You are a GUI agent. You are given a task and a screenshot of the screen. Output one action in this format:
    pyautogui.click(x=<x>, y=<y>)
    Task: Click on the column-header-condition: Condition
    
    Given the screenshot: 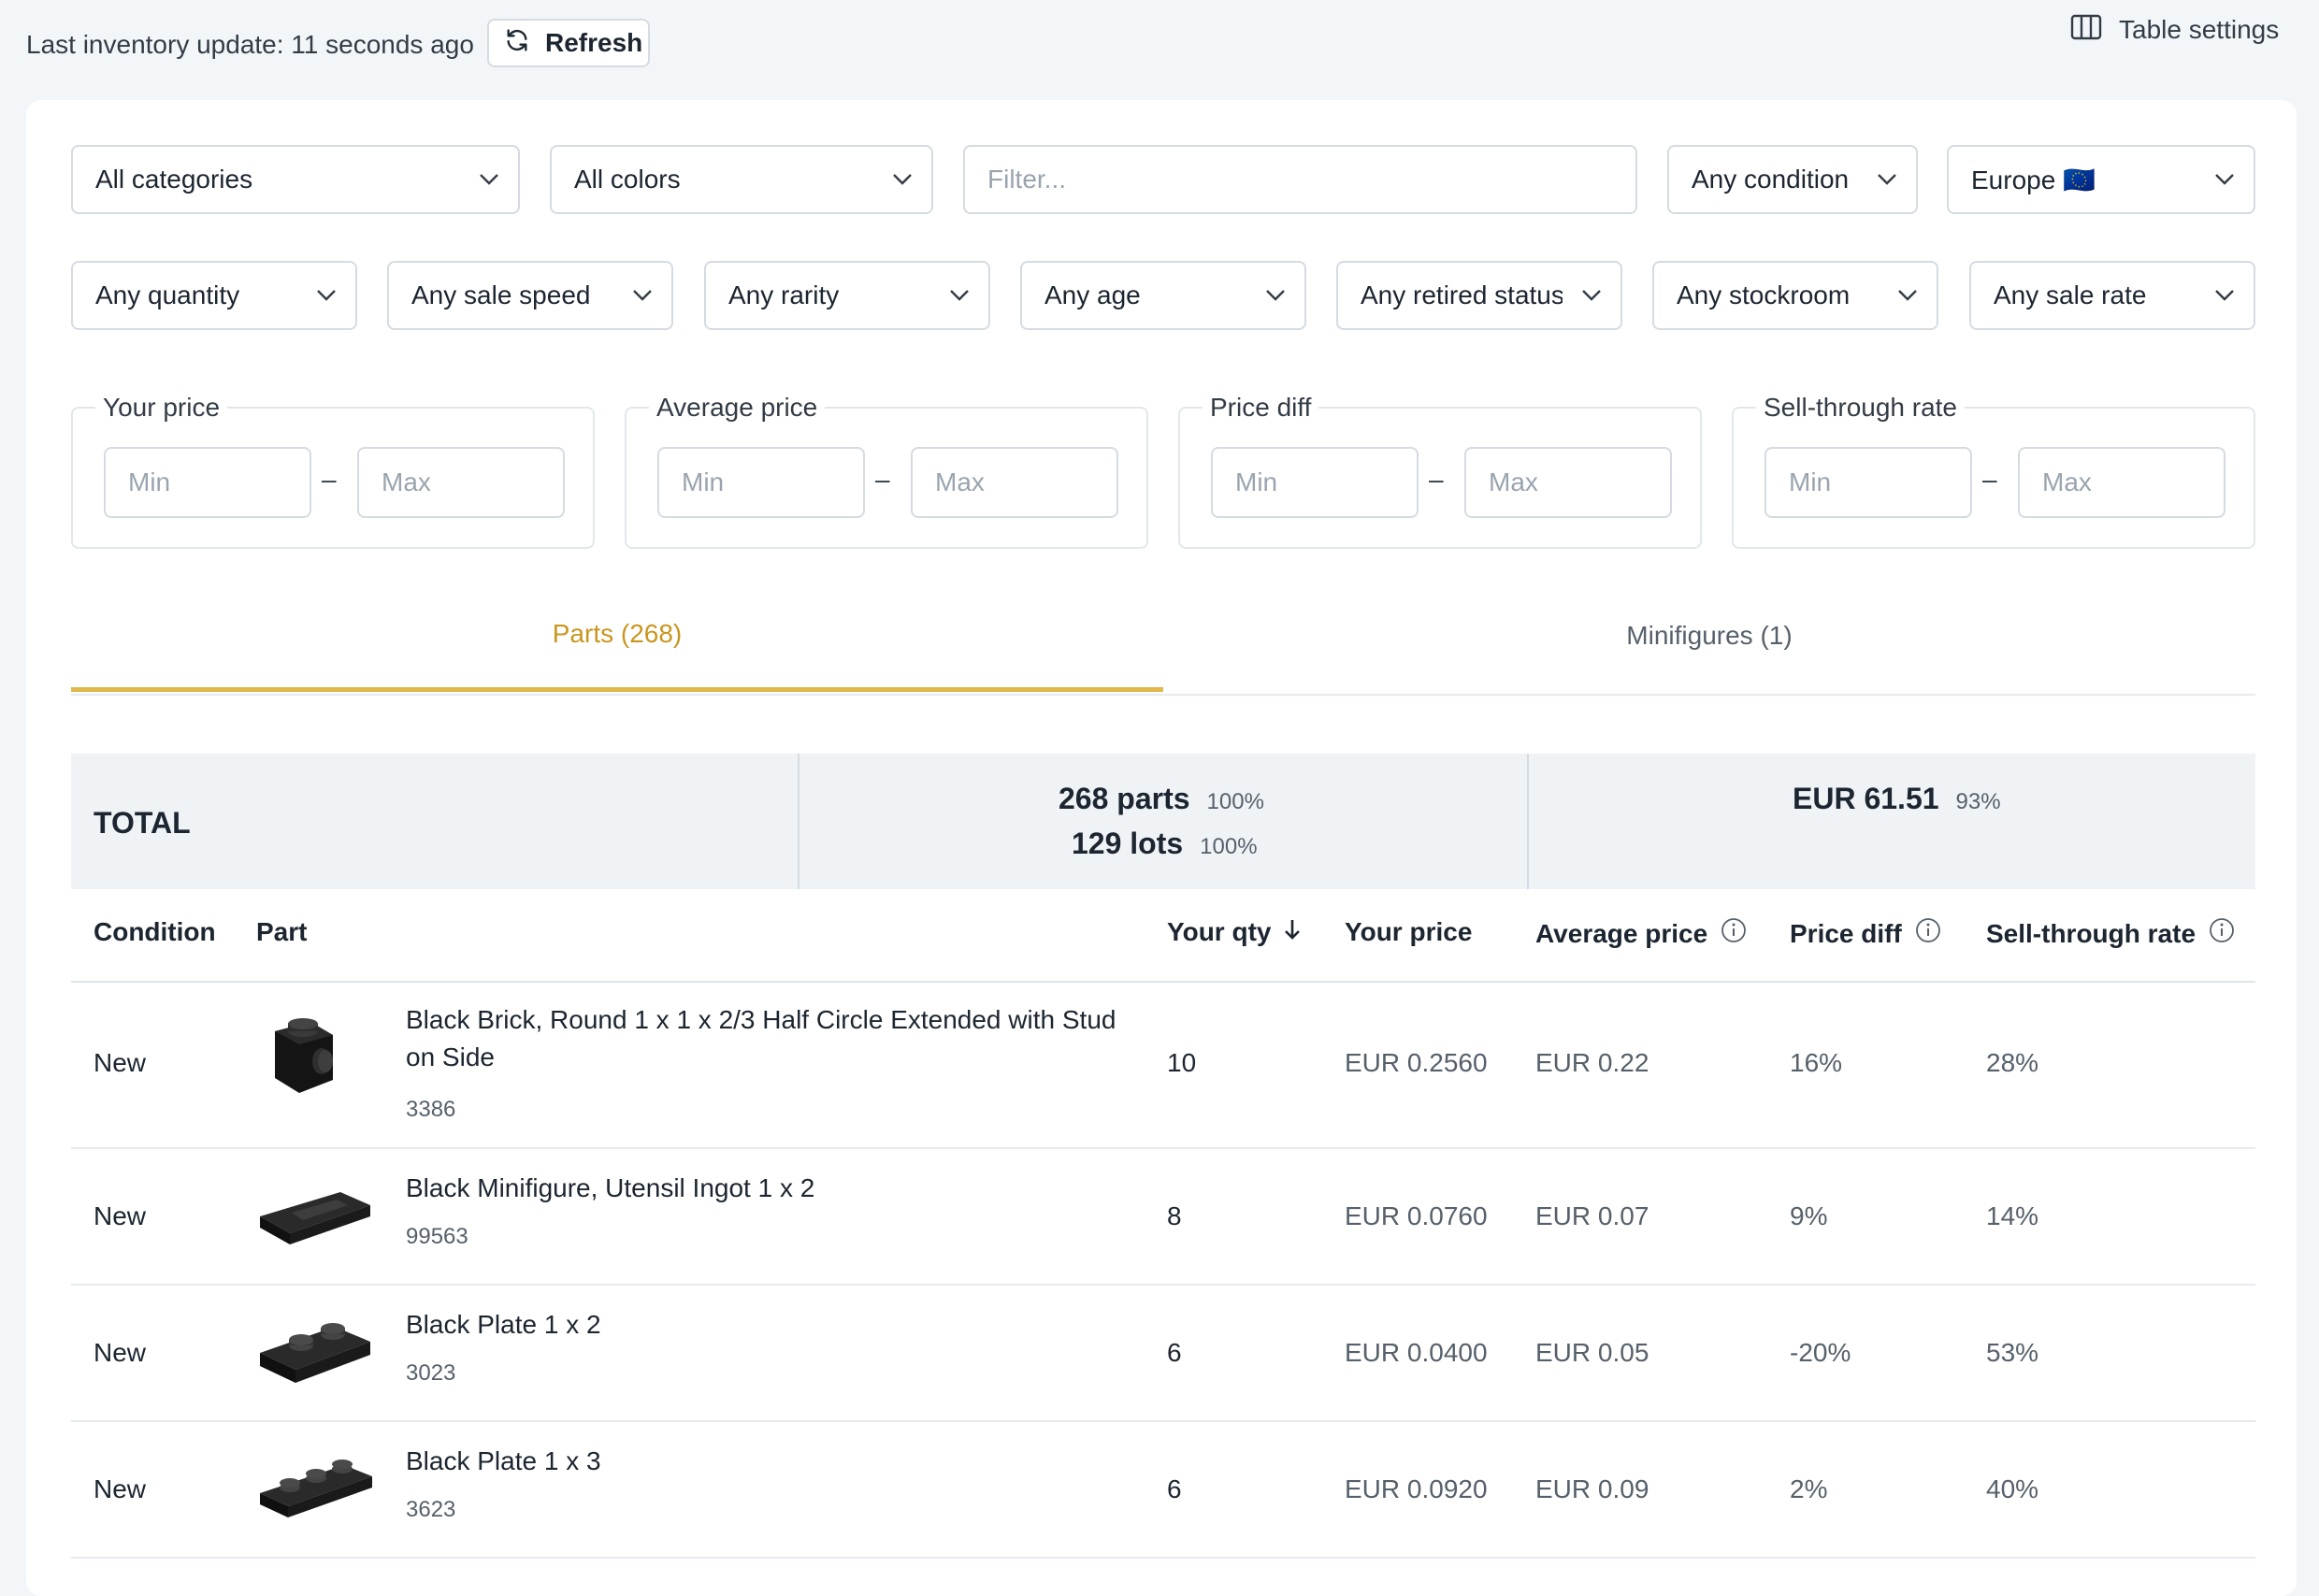 What is the action you would take?
    pyautogui.click(x=155, y=932)
    